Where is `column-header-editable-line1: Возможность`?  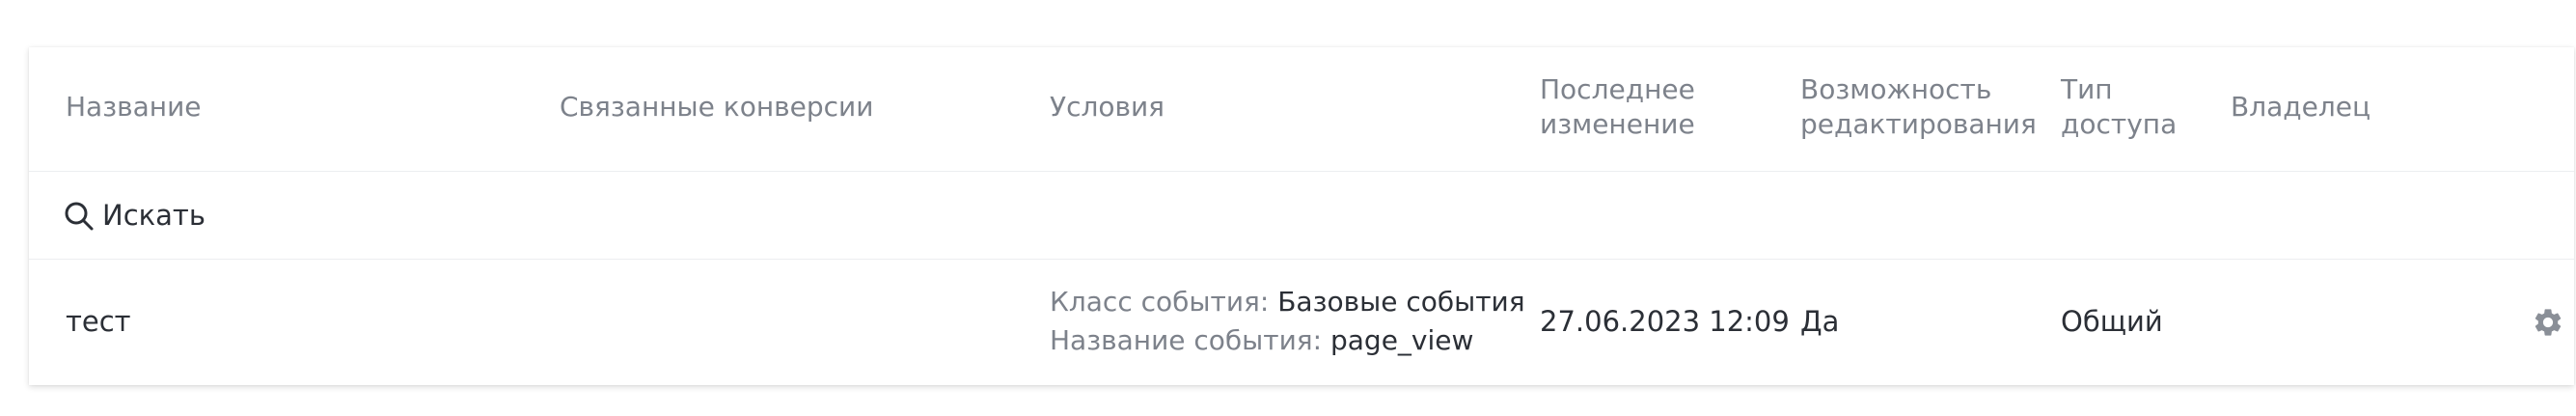
column-header-editable-line1: Возможность is located at coordinates (1896, 89).